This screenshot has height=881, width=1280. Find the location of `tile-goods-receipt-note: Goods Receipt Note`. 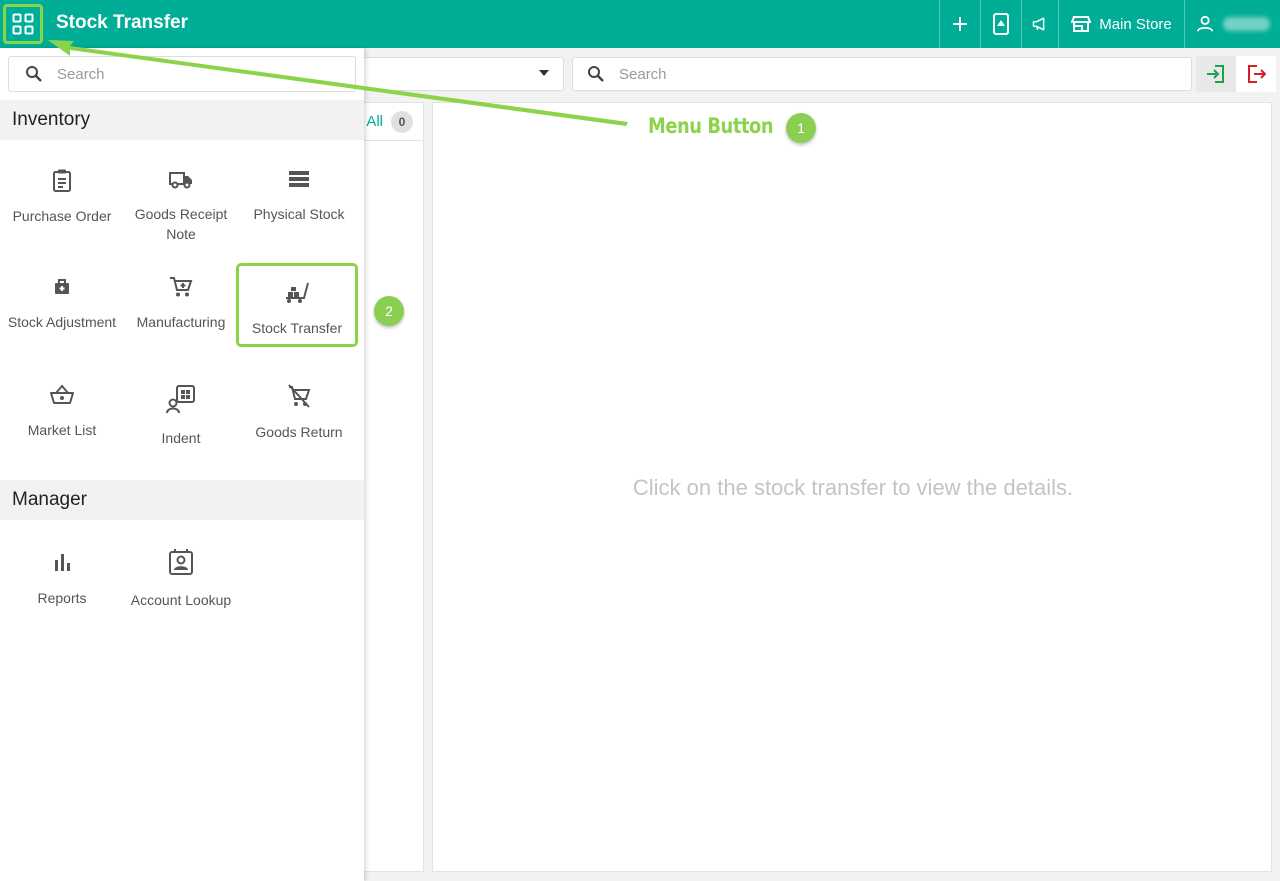

tile-goods-receipt-note: Goods Receipt Note is located at coordinates (181, 206).